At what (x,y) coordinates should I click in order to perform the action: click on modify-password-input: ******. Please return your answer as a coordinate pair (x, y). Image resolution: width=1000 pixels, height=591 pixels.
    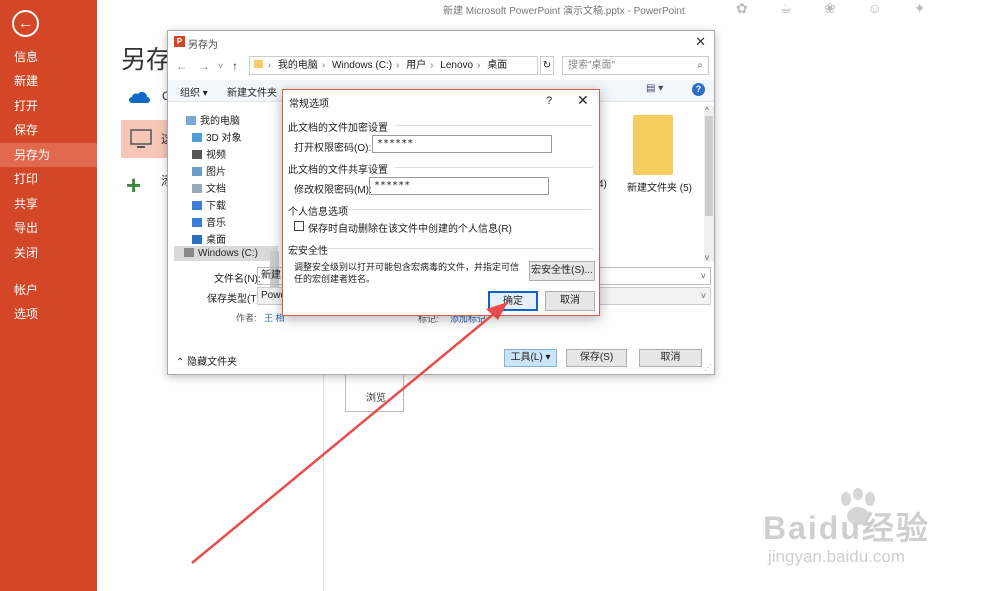
    Looking at the image, I should click on (459, 186).